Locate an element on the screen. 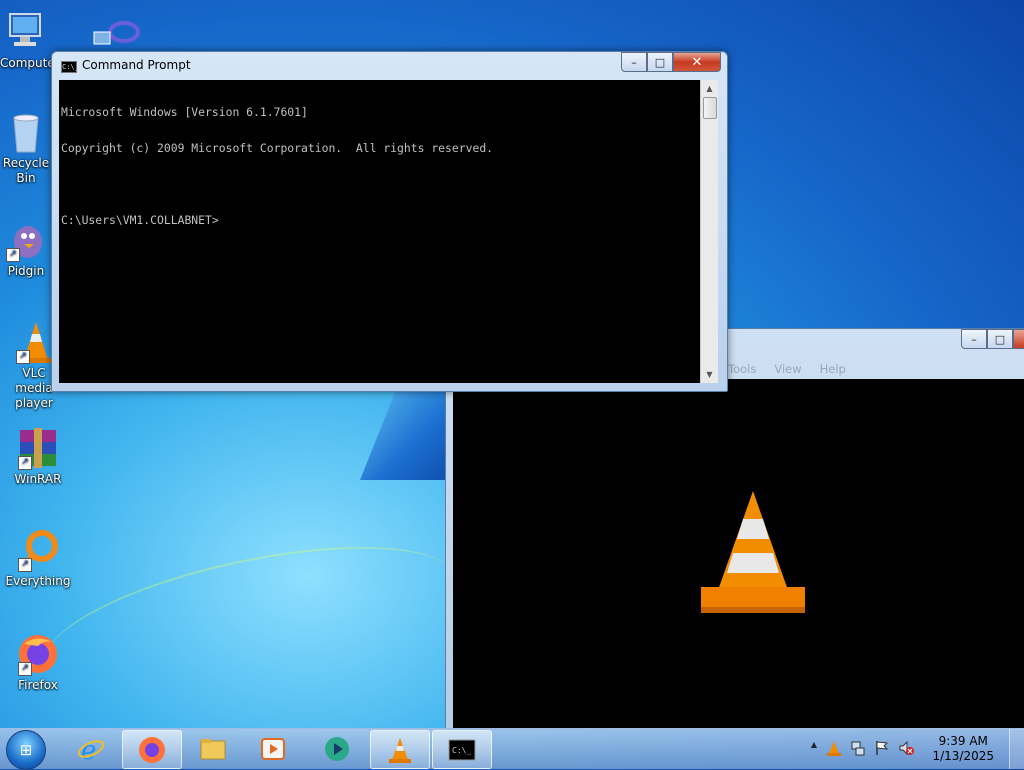  desktop-icon-computer: Computer is located at coordinates (26, 40).